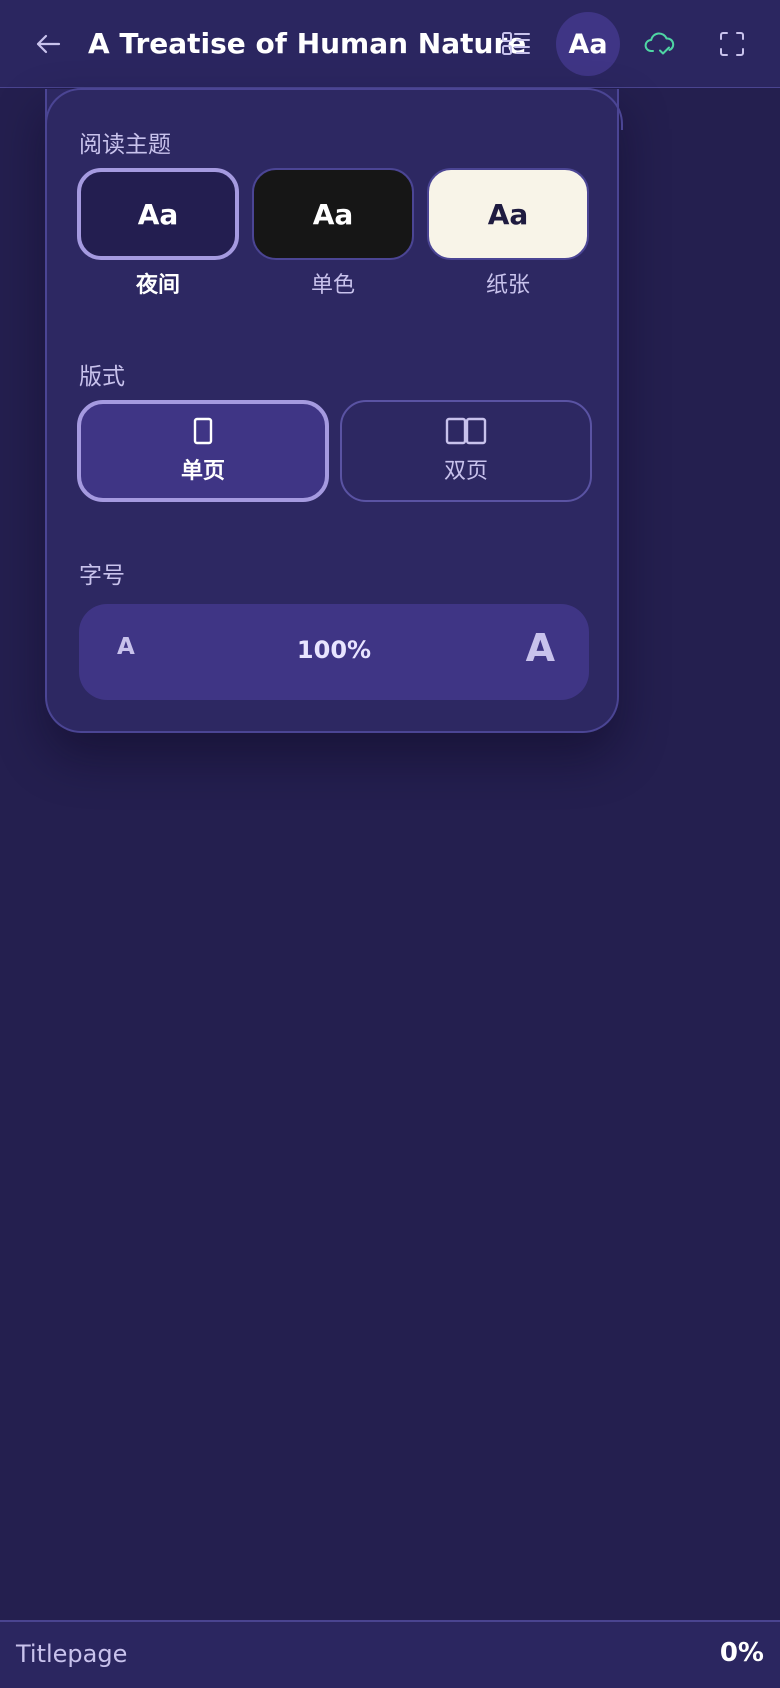 Image resolution: width=780 pixels, height=1688 pixels. I want to click on font-size-section-label: 字号, so click(102, 576).